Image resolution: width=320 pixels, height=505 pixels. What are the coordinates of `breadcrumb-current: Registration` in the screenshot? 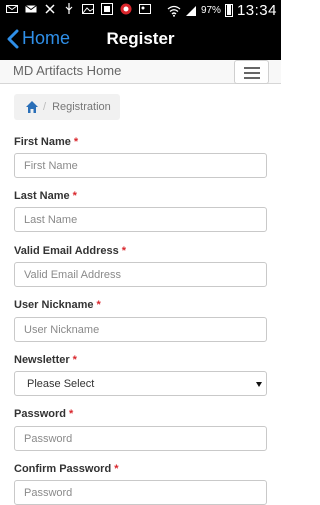 It's located at (81, 107).